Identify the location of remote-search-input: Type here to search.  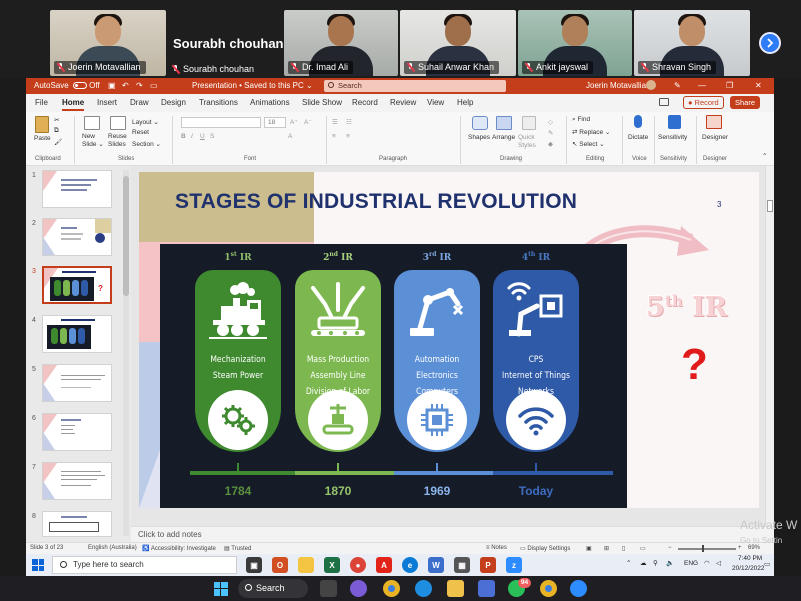
(144, 565).